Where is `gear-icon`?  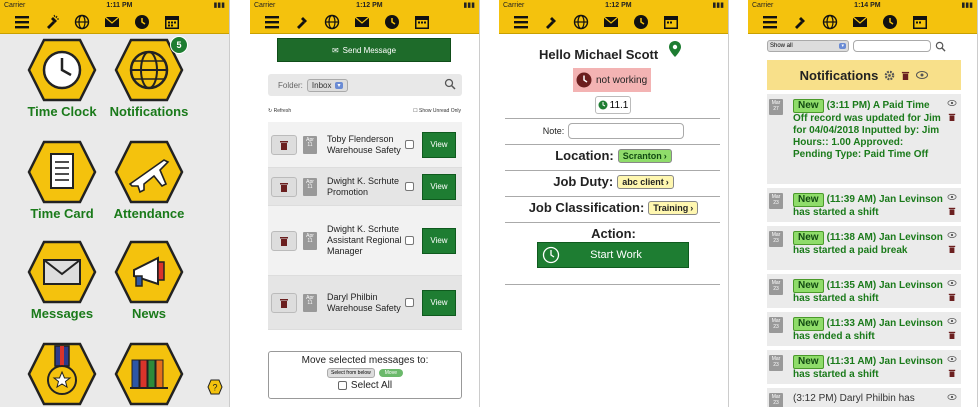 gear-icon is located at coordinates (889, 75).